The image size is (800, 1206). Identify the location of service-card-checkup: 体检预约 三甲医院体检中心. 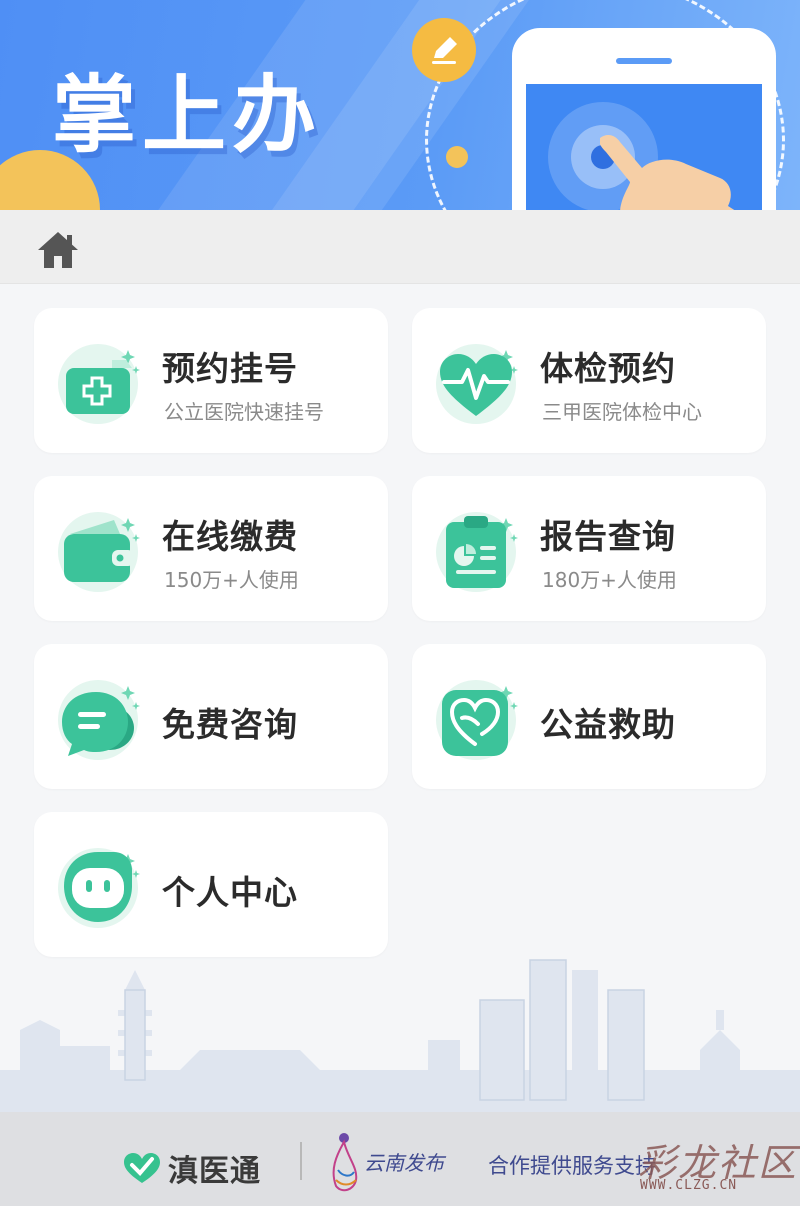
(589, 380).